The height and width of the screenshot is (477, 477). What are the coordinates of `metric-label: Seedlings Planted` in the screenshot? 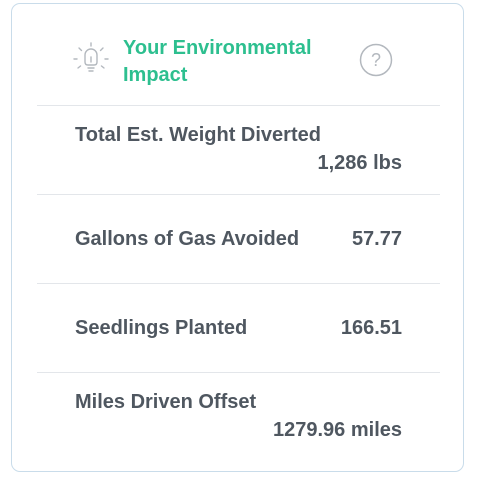 It's located at (161, 328).